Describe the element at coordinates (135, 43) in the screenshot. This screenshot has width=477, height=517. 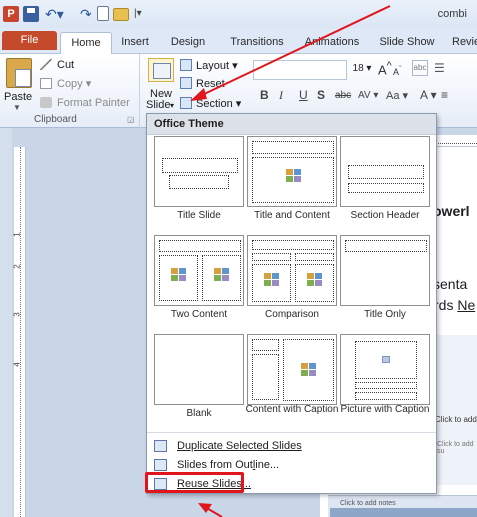
I see `tab-insert: Insert` at that location.